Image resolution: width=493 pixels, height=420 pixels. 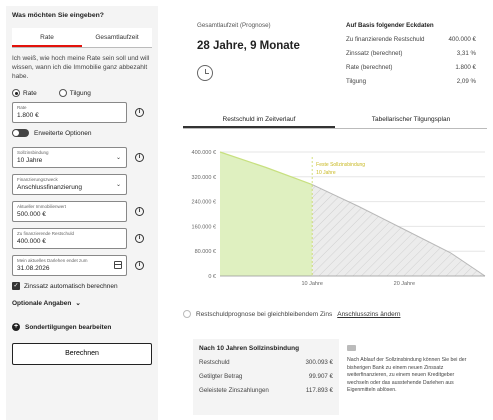 I want to click on eckdaten-label: Zu finanzierende Restschuld, so click(x=385, y=39).